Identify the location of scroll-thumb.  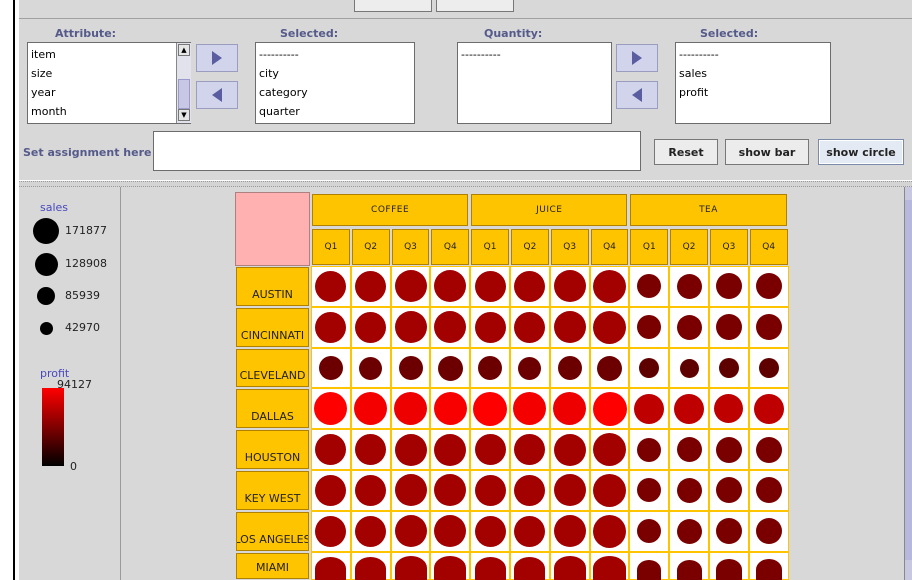
(184, 94).